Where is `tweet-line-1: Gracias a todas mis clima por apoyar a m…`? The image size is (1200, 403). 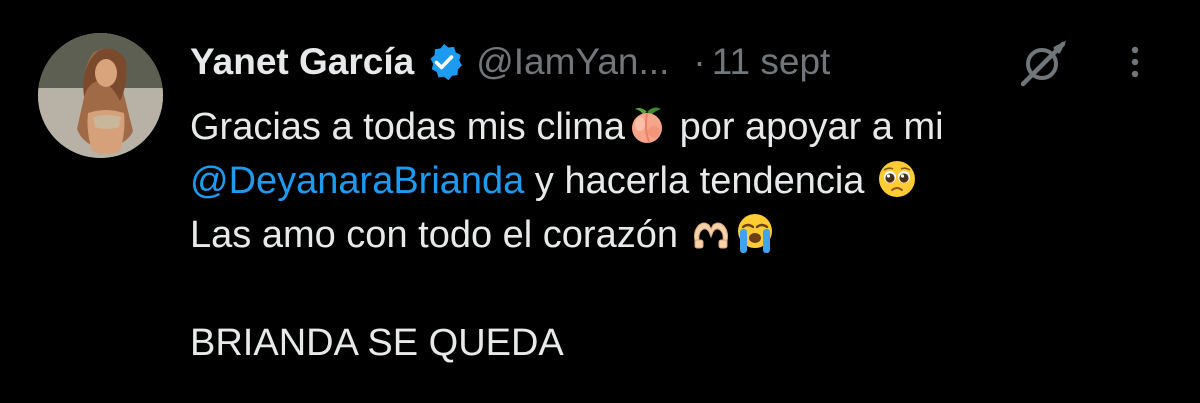
tweet-line-1: Gracias a todas mis clima por apoyar a m… is located at coordinates (567, 127).